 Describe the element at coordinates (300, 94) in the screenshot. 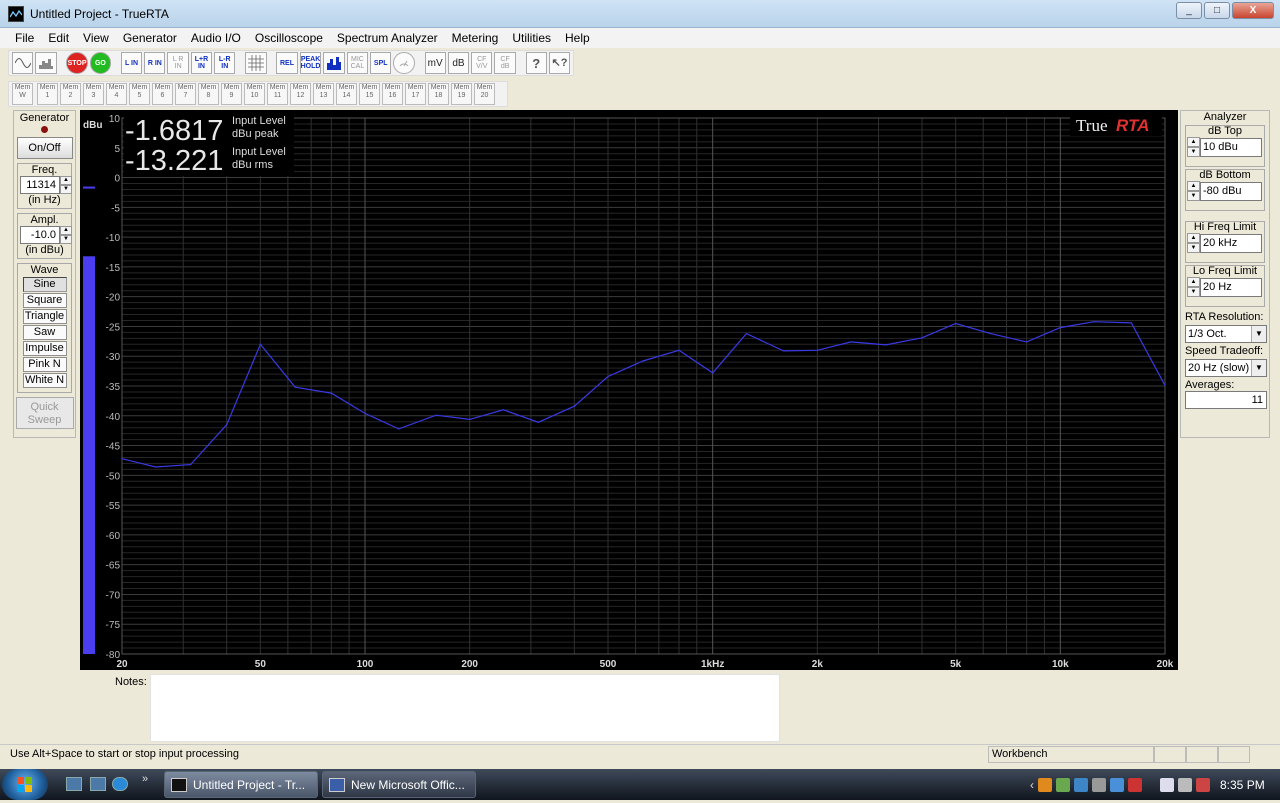

I see `mem-button-12: Mem 12` at that location.